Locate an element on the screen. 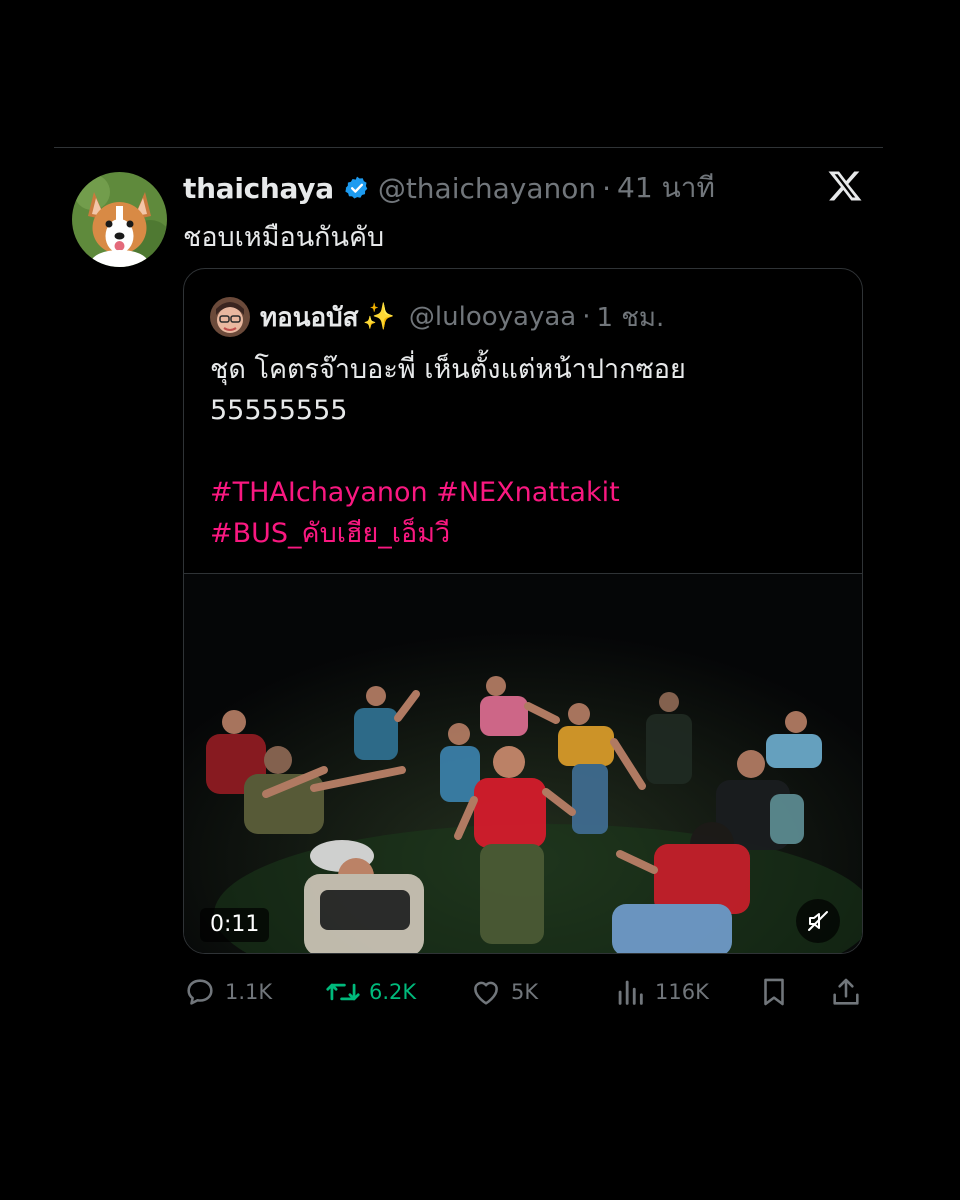  reply-button: 1.1K is located at coordinates (227, 992).